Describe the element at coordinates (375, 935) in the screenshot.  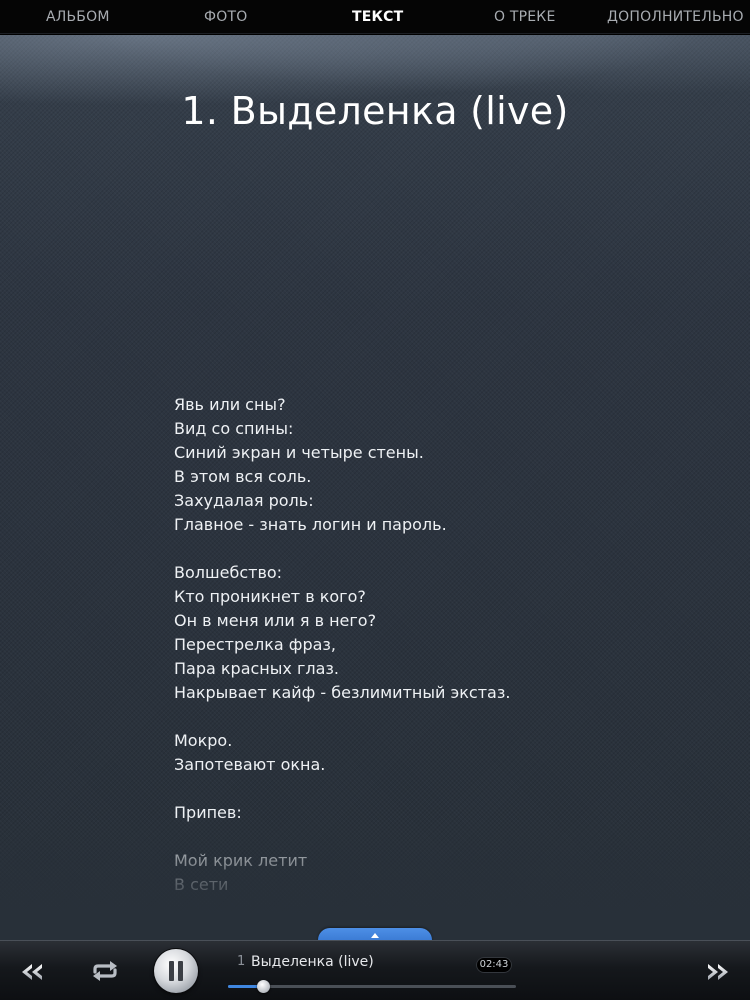
I see `chevron-up-icon` at that location.